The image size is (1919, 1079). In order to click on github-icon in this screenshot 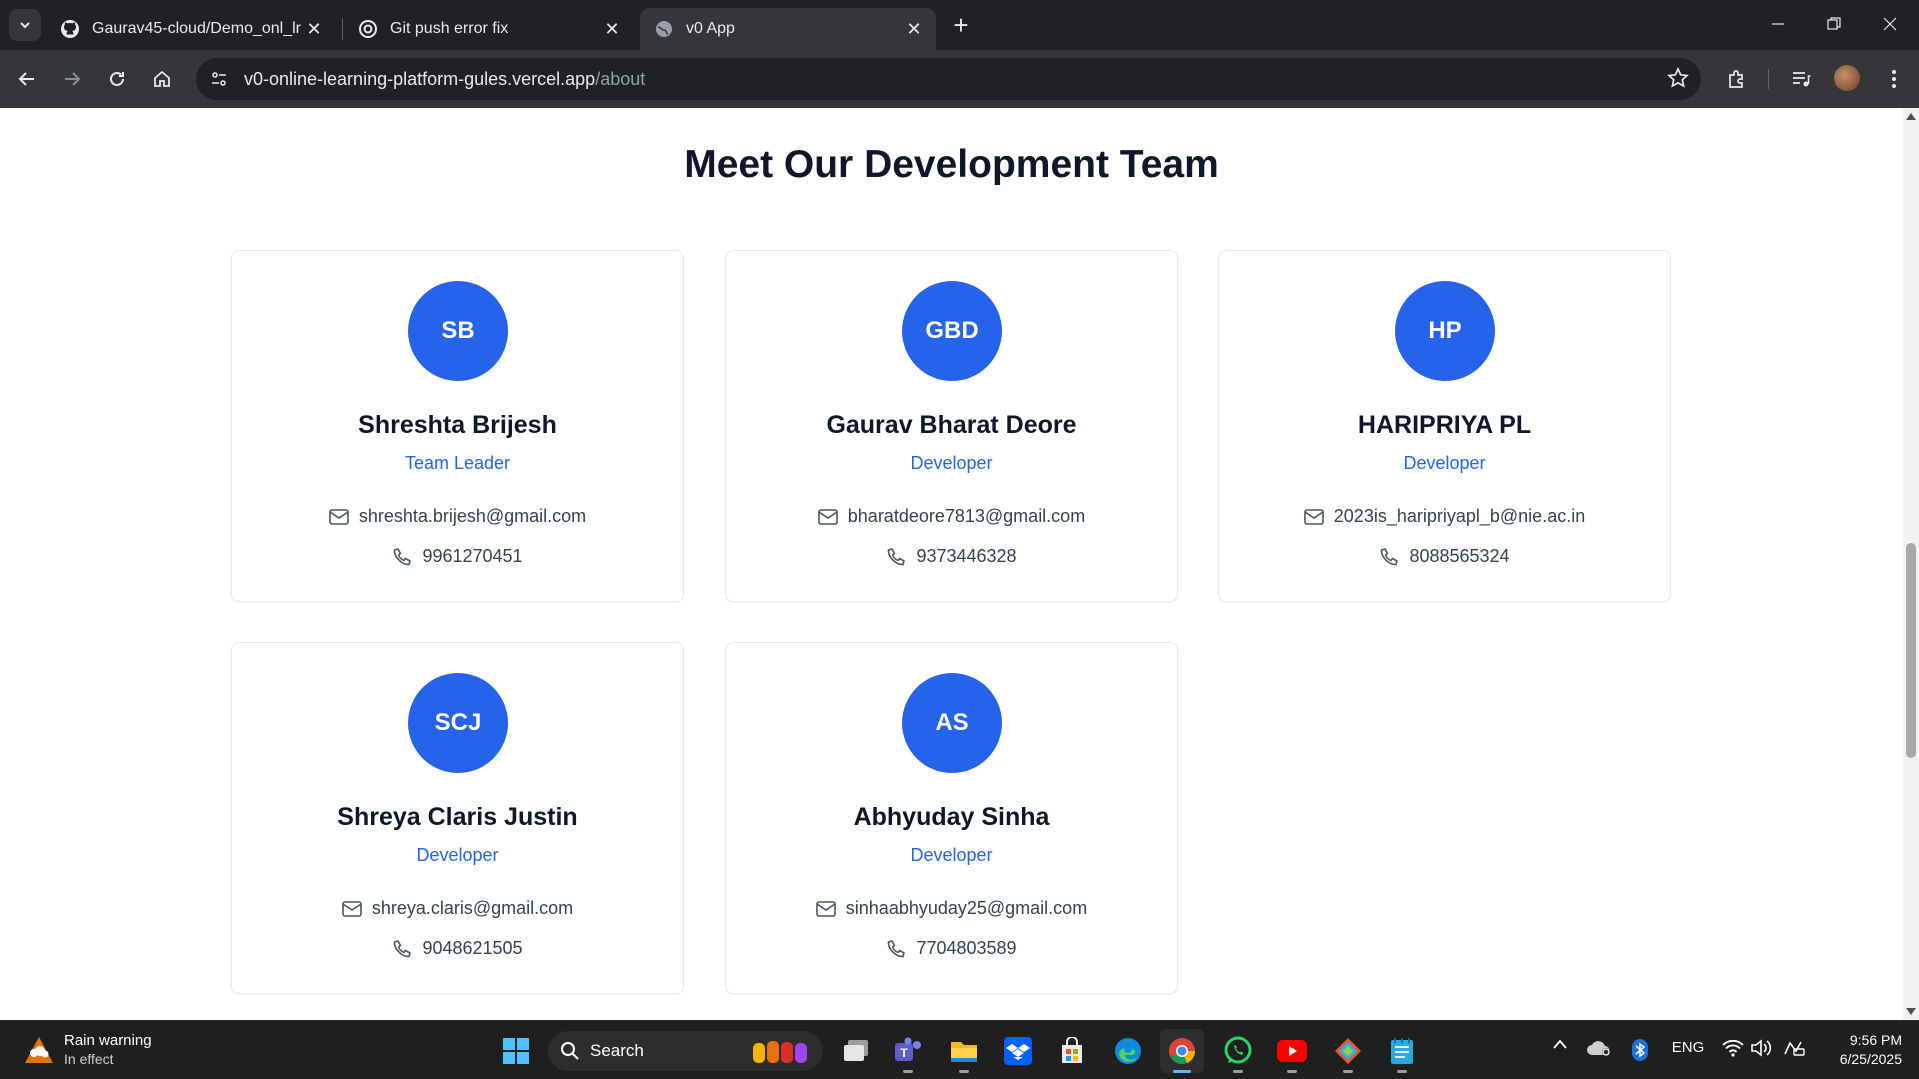, I will do `click(70, 29)`.